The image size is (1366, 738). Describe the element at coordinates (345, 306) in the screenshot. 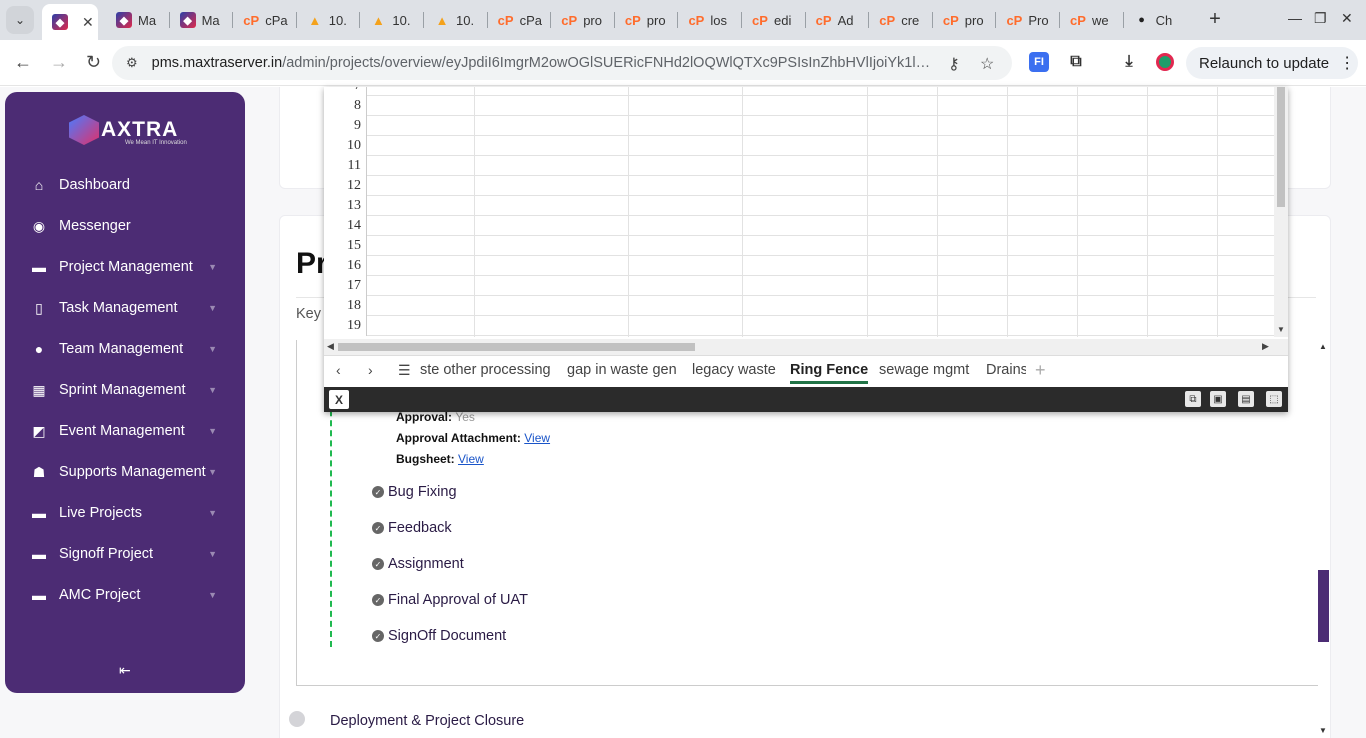

I see `row-number: 18` at that location.